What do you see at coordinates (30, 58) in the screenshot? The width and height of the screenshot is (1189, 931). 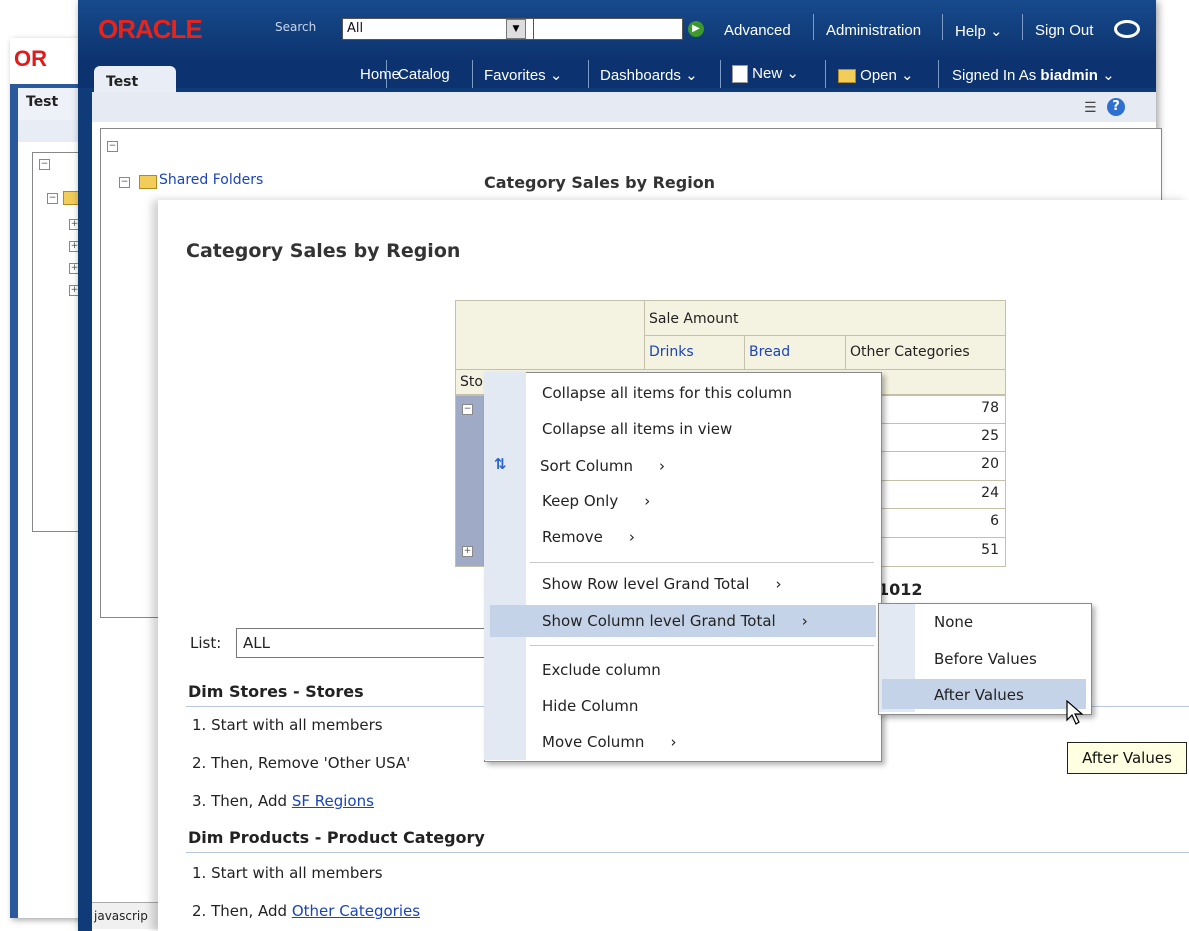 I see `oracle-logo: OR` at bounding box center [30, 58].